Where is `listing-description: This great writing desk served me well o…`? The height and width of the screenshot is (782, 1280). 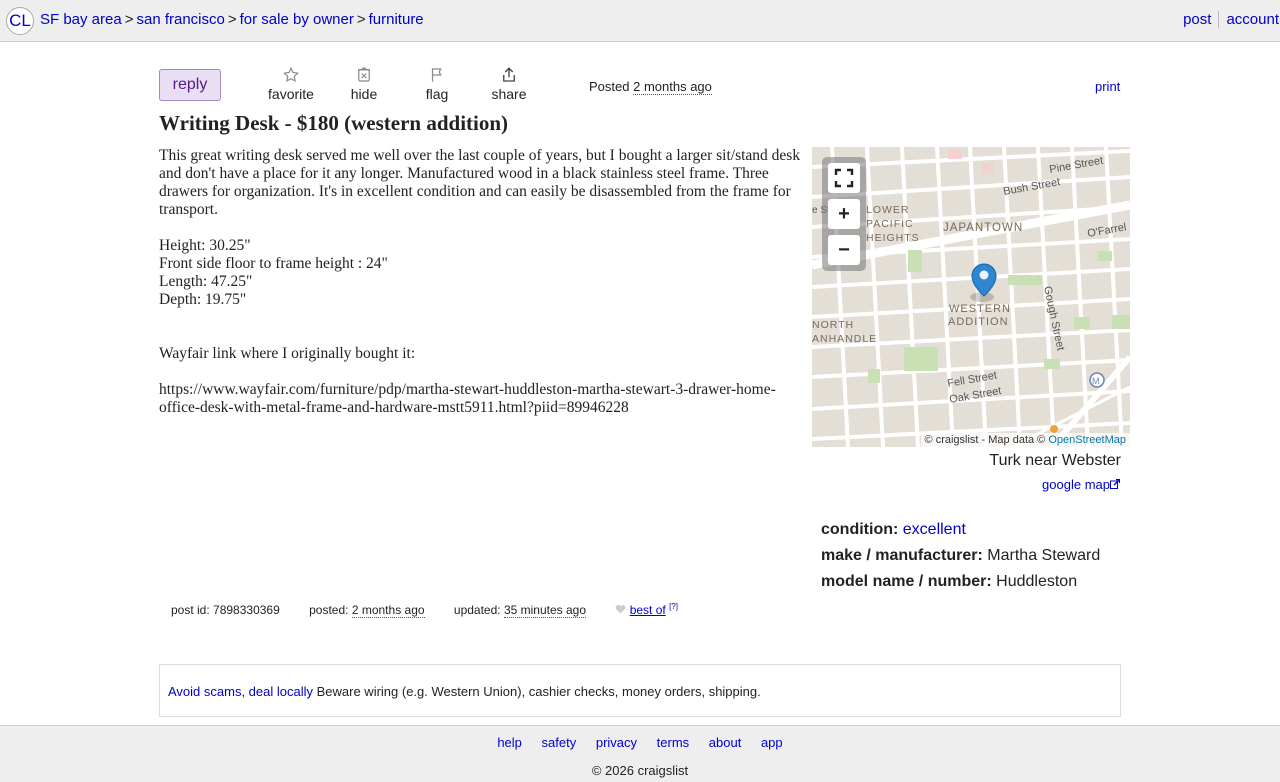
listing-description: This great writing desk served me well o… is located at coordinates (480, 182).